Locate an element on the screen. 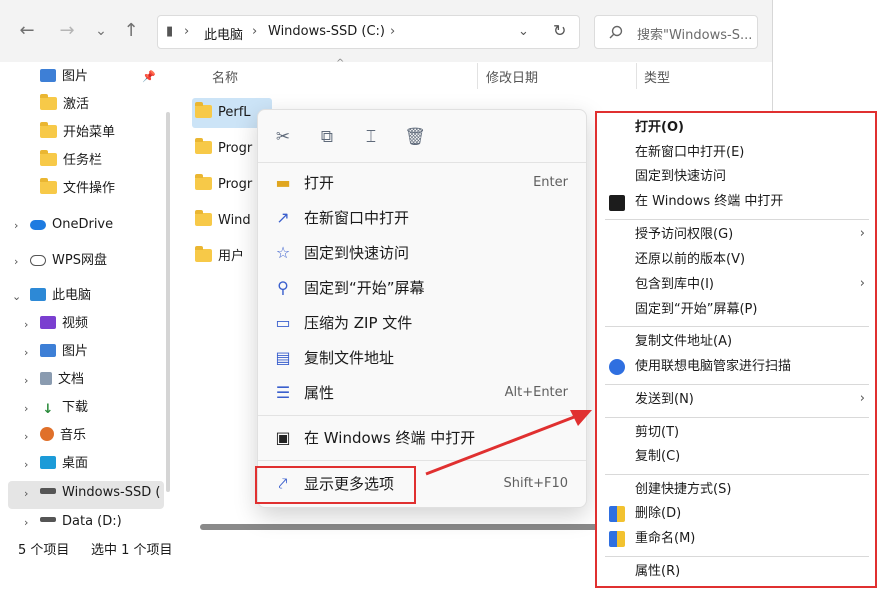 The width and height of the screenshot is (882, 590). sidebar-item-label: OneDrive is located at coordinates (83, 224).